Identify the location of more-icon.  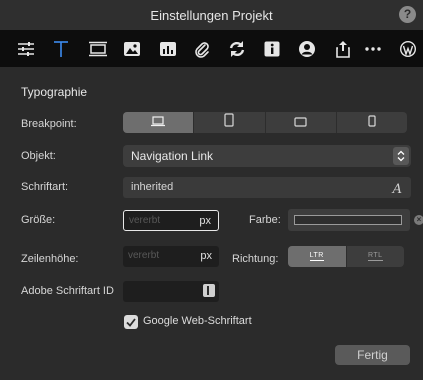
(373, 48).